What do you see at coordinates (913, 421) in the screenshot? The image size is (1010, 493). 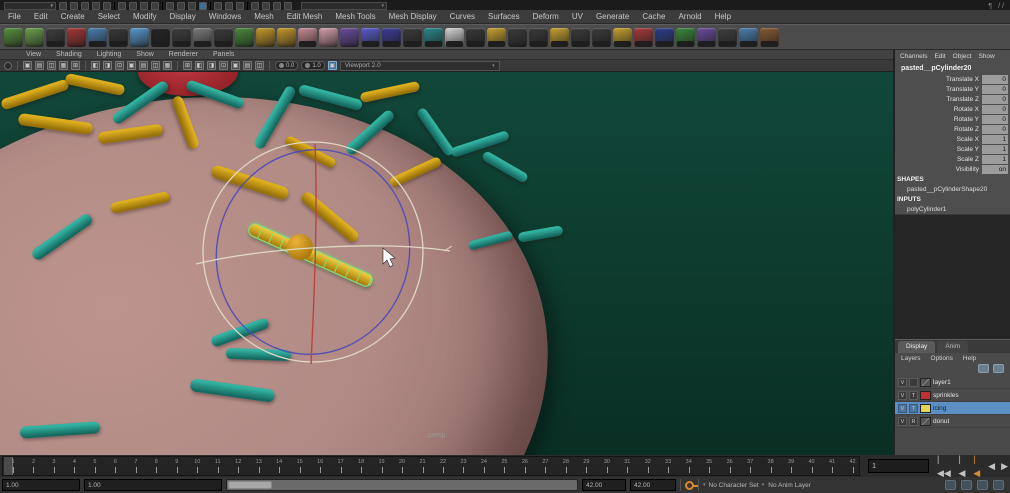 I see `layer-display-type-toggle: R` at bounding box center [913, 421].